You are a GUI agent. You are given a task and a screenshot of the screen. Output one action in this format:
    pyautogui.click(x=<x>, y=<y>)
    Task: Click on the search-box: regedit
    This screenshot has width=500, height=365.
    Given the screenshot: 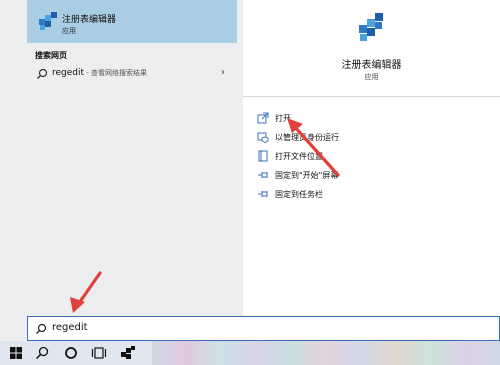 What is the action you would take?
    pyautogui.click(x=263, y=328)
    